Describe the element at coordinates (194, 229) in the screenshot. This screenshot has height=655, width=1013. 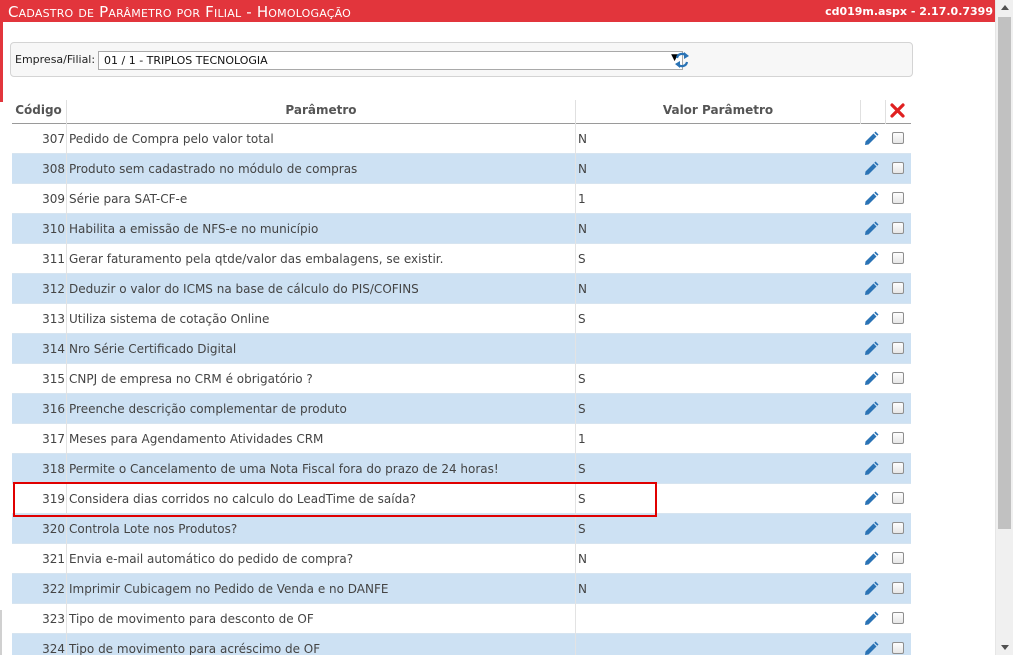
I see `row-parameter: Habilita a emissão de NFS-e no município` at that location.